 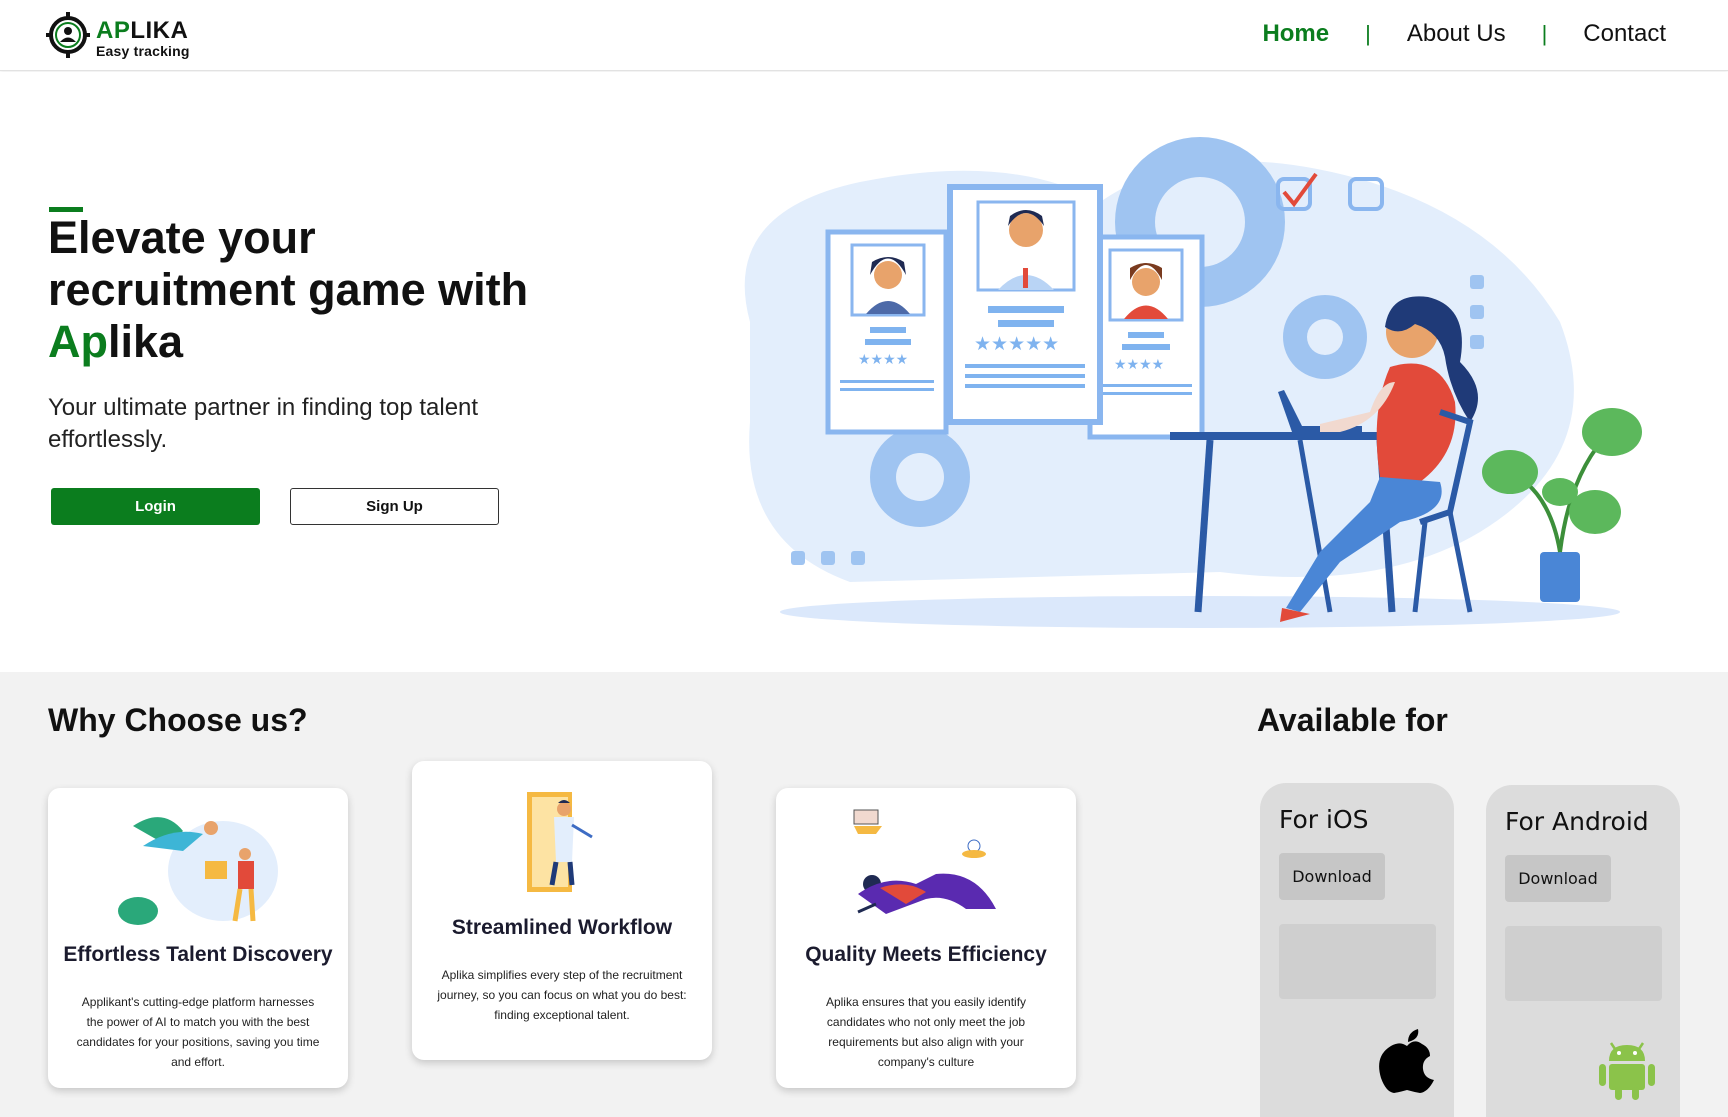 What do you see at coordinates (178, 720) in the screenshot?
I see `why-choose-title: Why Choose us?` at bounding box center [178, 720].